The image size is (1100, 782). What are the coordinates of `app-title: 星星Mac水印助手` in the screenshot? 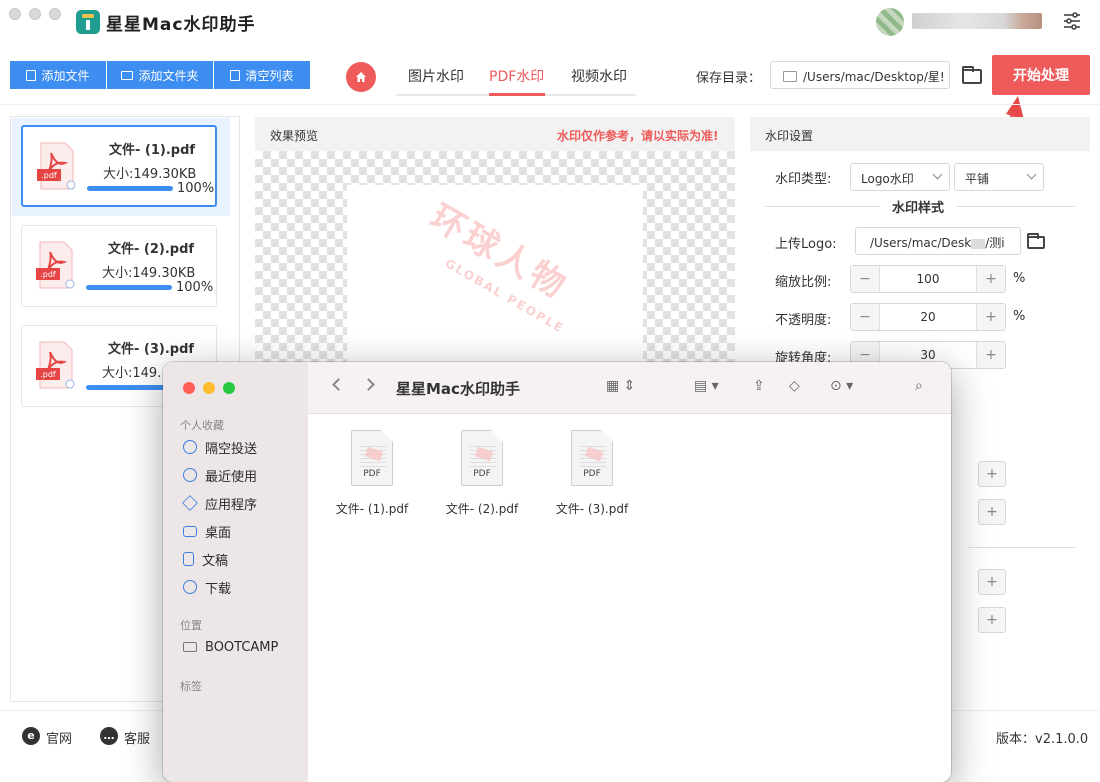 It's located at (181, 25).